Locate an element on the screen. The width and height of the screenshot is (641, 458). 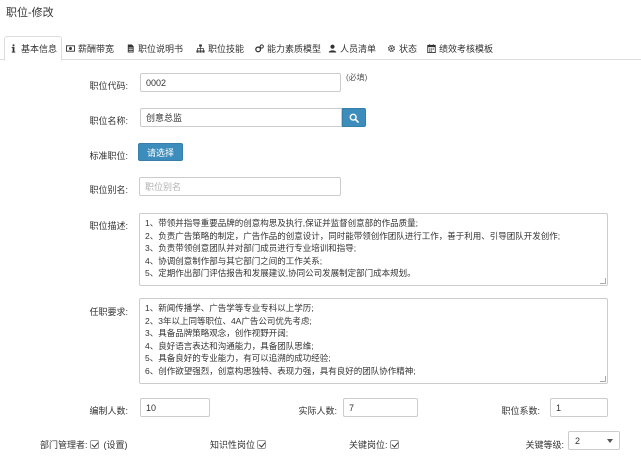
requirement-line: 1、新闻传播学、广告学等专业专科以上学历; is located at coordinates (229, 308).